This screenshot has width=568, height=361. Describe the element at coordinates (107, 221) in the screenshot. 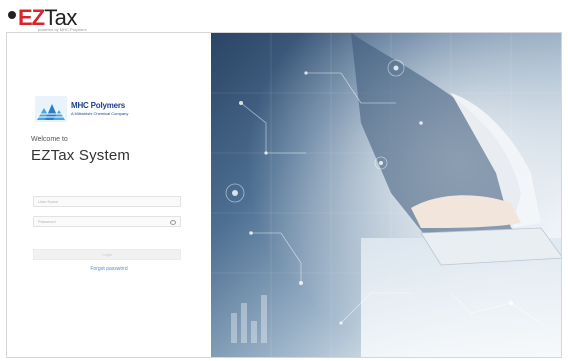

I see `password-input: Password` at that location.